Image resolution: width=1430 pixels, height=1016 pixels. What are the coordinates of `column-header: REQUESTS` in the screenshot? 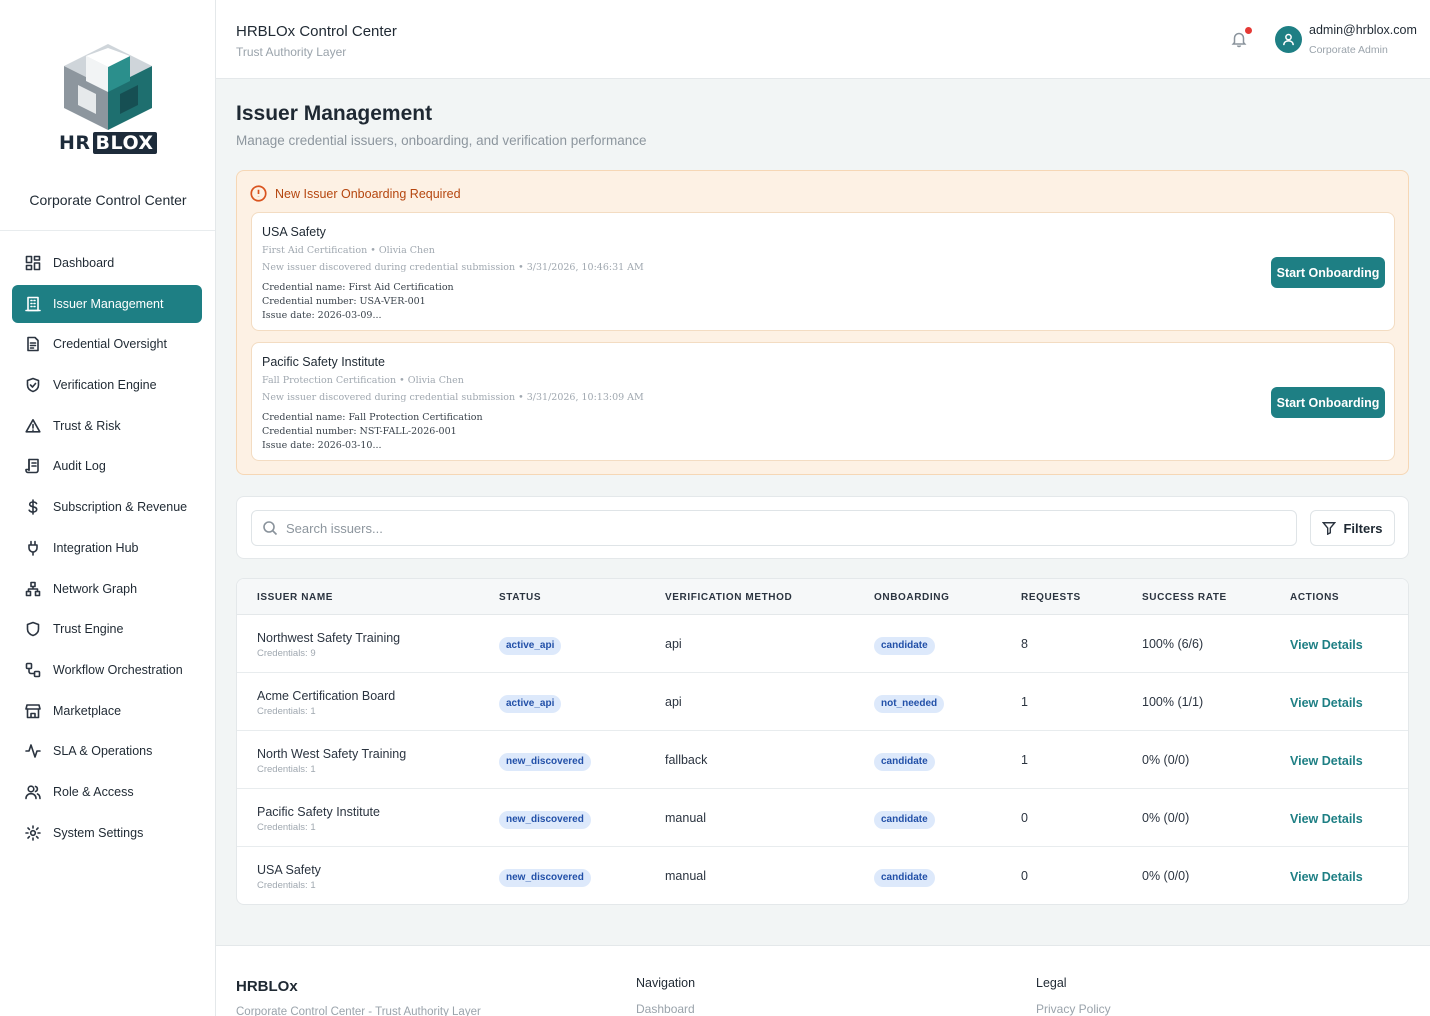 It's located at (1051, 597).